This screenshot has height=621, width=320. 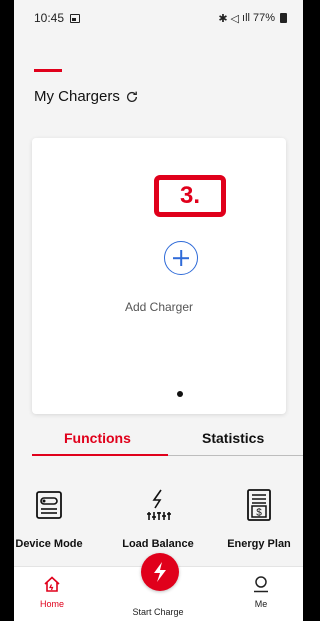 I want to click on bluetooth-icon: ✱, so click(x=223, y=18).